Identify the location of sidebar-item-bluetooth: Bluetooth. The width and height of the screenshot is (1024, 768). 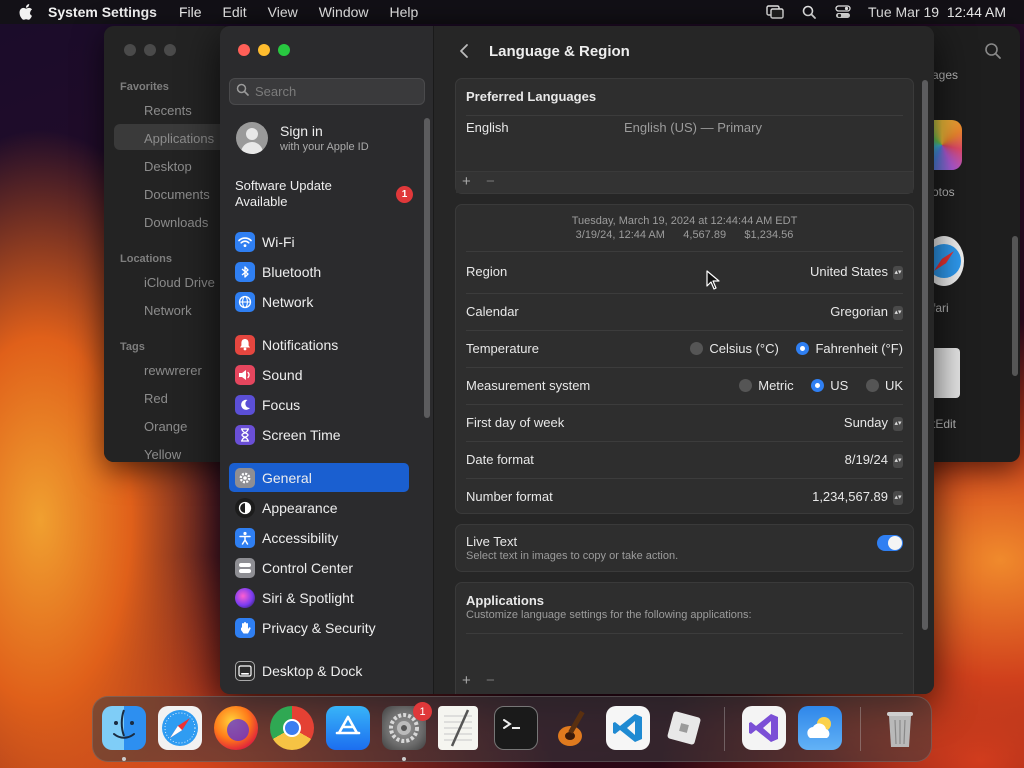
(319, 271).